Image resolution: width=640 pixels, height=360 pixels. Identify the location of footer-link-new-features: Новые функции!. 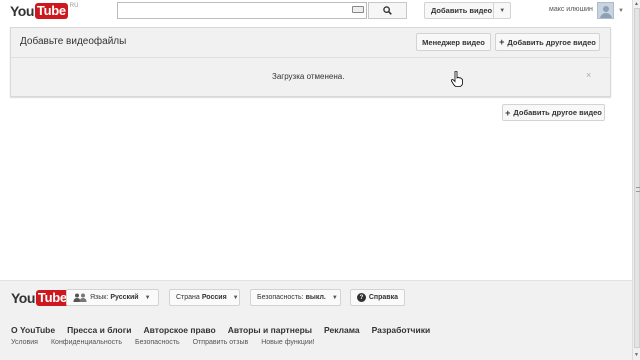
(287, 342).